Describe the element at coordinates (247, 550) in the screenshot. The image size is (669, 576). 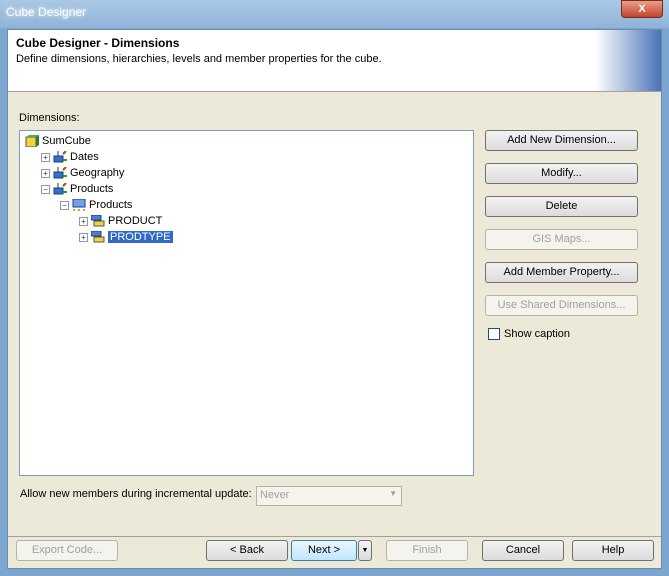
I see `back-button: < Back` at that location.